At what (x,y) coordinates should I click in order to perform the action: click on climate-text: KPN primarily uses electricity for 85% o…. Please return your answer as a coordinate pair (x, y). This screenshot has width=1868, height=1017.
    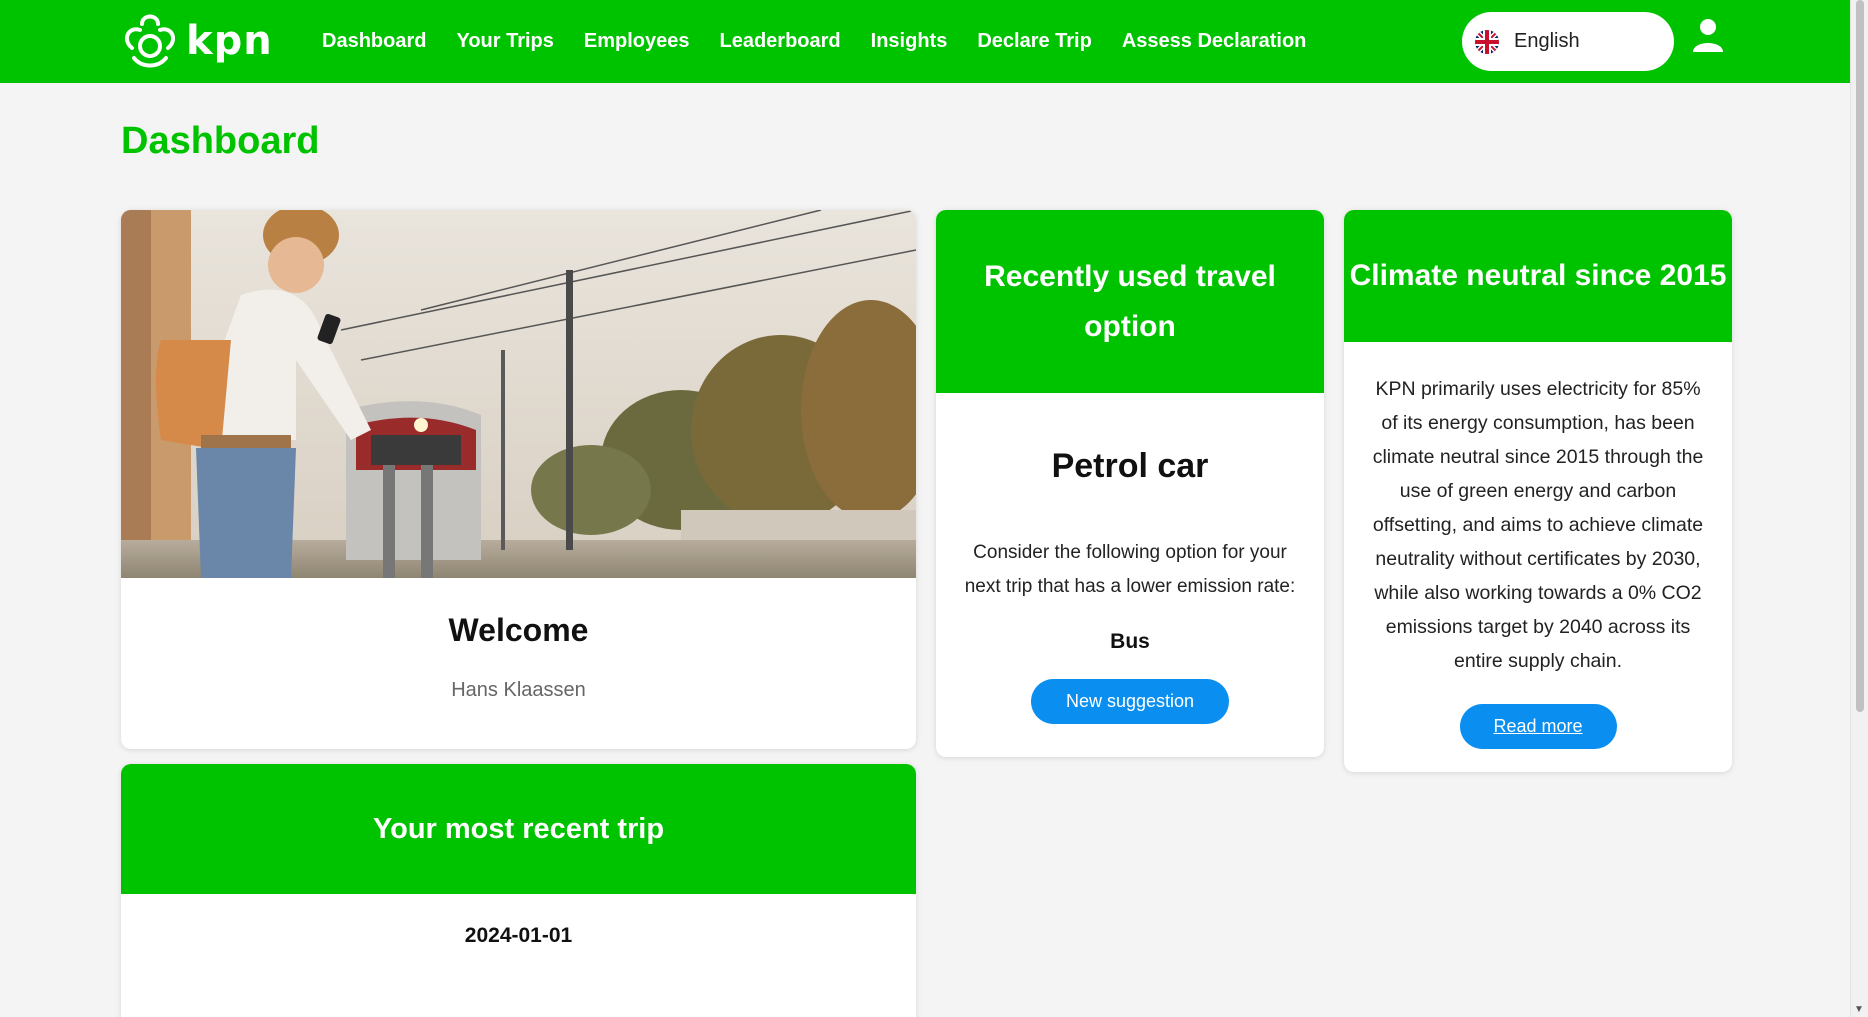
    Looking at the image, I should click on (1538, 525).